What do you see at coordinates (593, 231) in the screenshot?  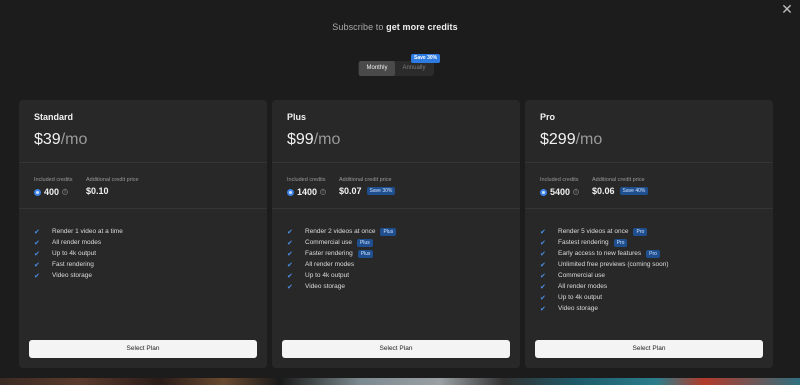 I see `feature-text: Render 5 videos at once` at bounding box center [593, 231].